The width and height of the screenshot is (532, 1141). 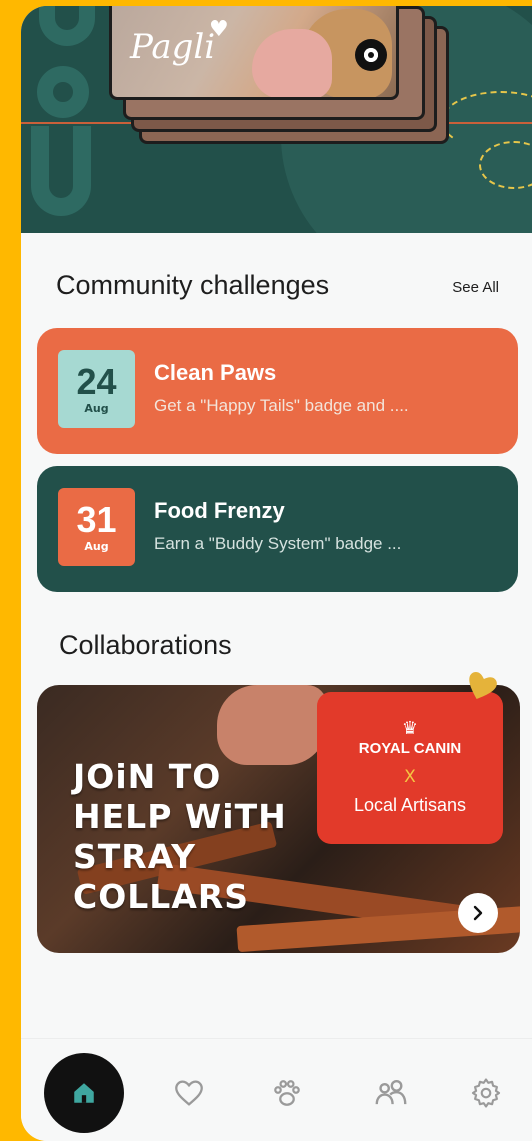 What do you see at coordinates (215, 372) in the screenshot?
I see `challenge-title: Clean Paws` at bounding box center [215, 372].